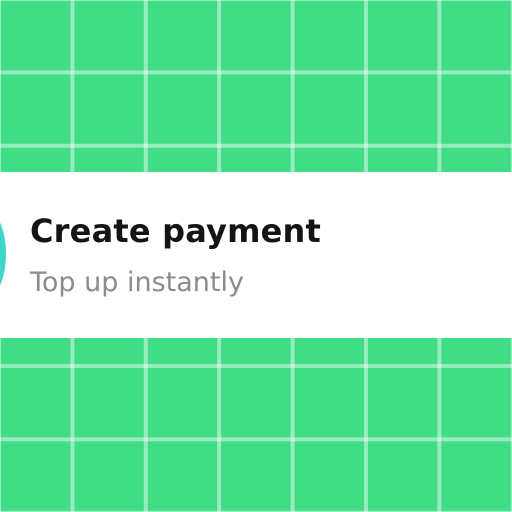 The height and width of the screenshot is (512, 512). I want to click on card-subtitle: Top up instantly, so click(137, 282).